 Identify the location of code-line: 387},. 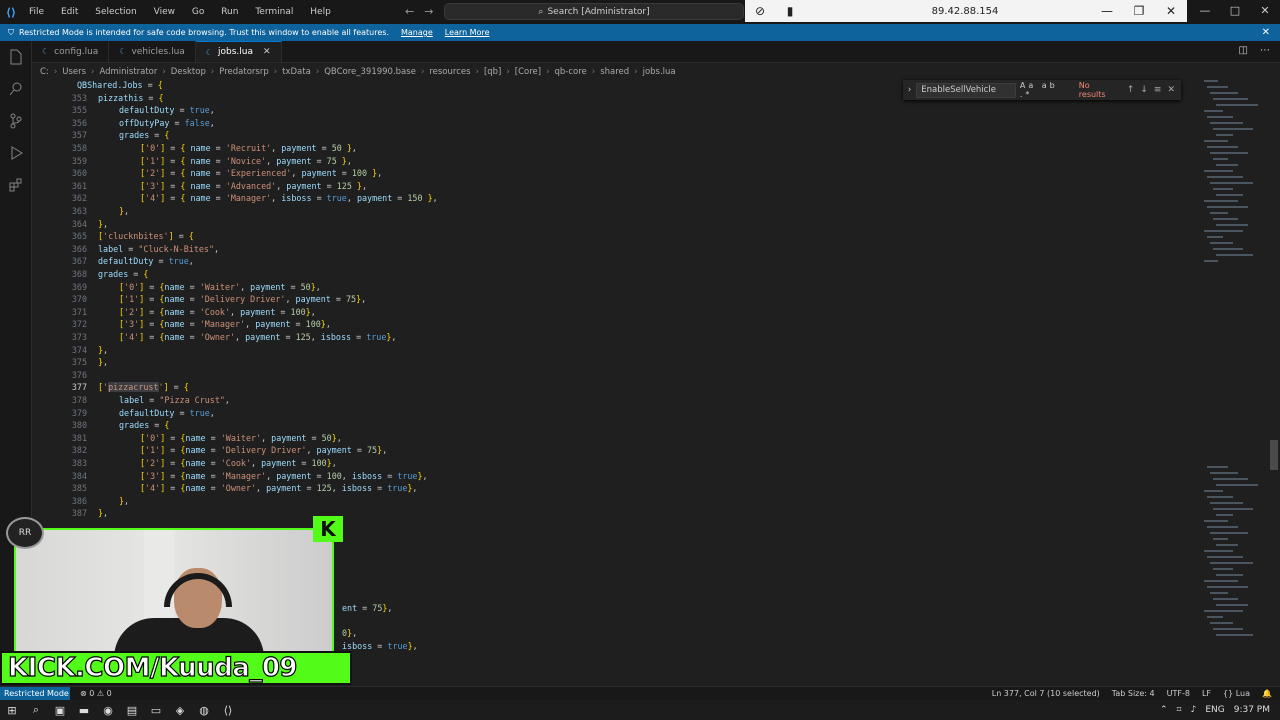
(70, 514).